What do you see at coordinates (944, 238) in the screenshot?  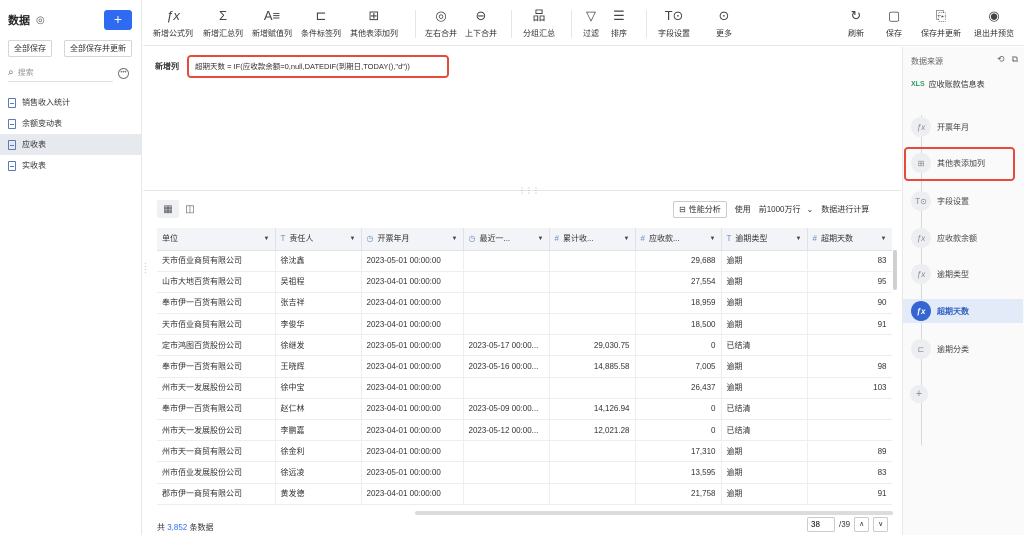 I see `step-receivable-balance: ƒx 应收款余额` at bounding box center [944, 238].